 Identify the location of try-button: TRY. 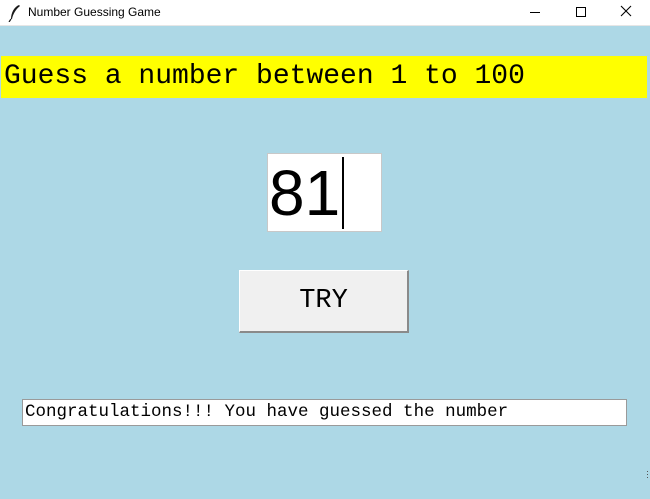
(324, 301).